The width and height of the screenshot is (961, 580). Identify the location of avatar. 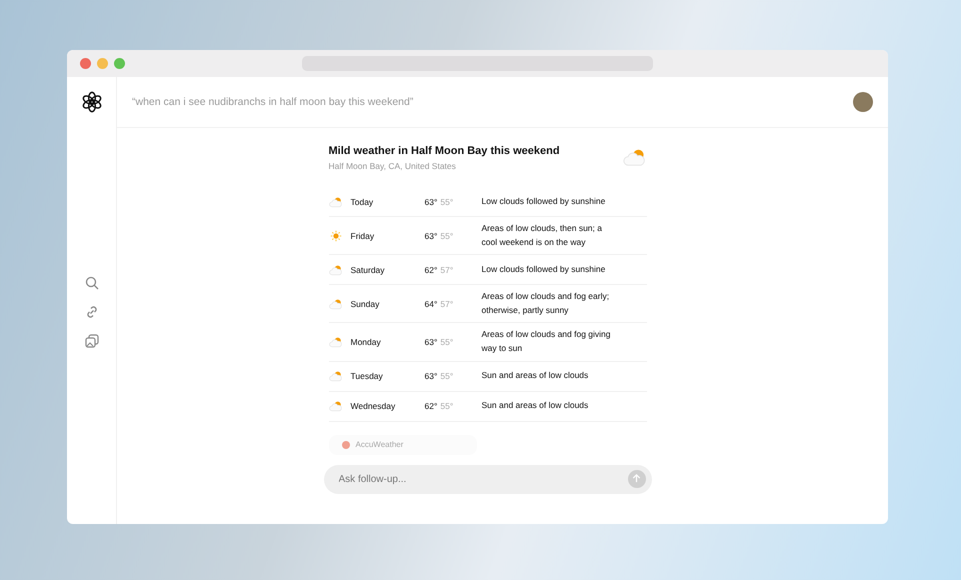
(863, 102).